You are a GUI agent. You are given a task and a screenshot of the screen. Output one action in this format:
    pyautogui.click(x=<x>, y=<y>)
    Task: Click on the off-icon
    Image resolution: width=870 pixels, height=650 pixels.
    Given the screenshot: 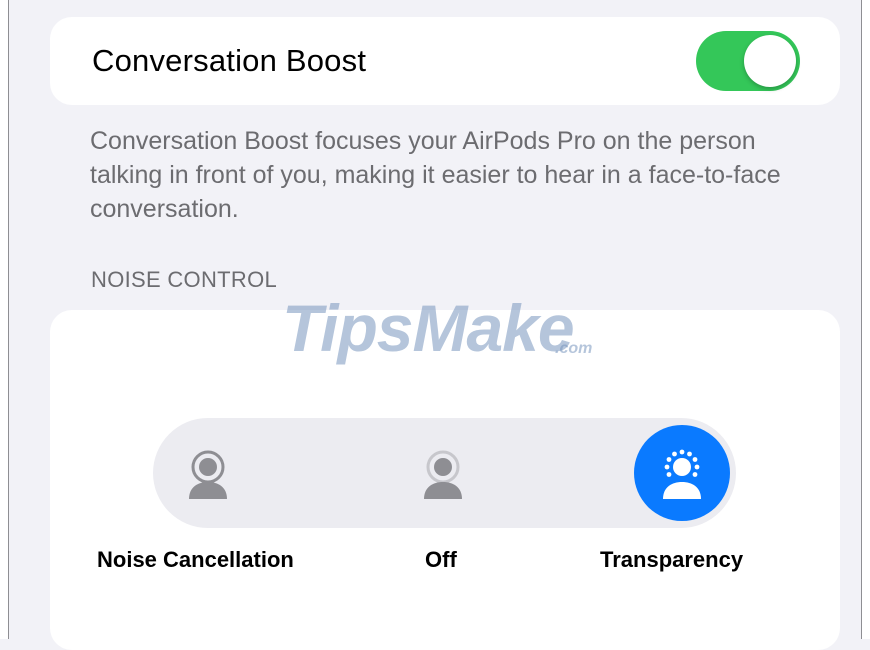 What is the action you would take?
    pyautogui.click(x=443, y=474)
    